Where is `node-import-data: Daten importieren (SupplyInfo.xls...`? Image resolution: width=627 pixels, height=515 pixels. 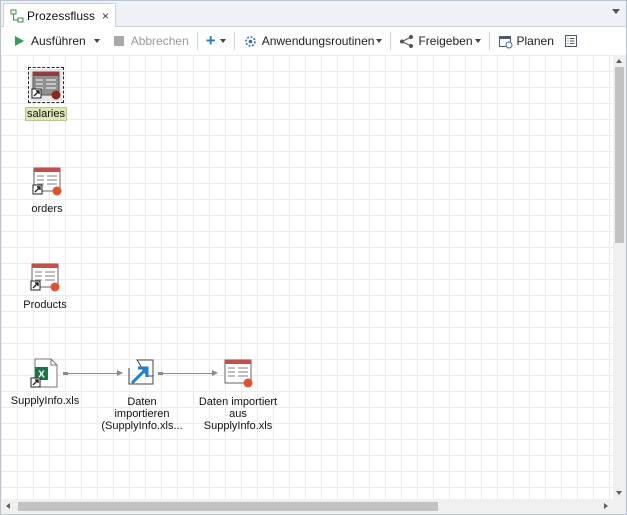 node-import-data: Daten importieren (SupplyInfo.xls... is located at coordinates (142, 394).